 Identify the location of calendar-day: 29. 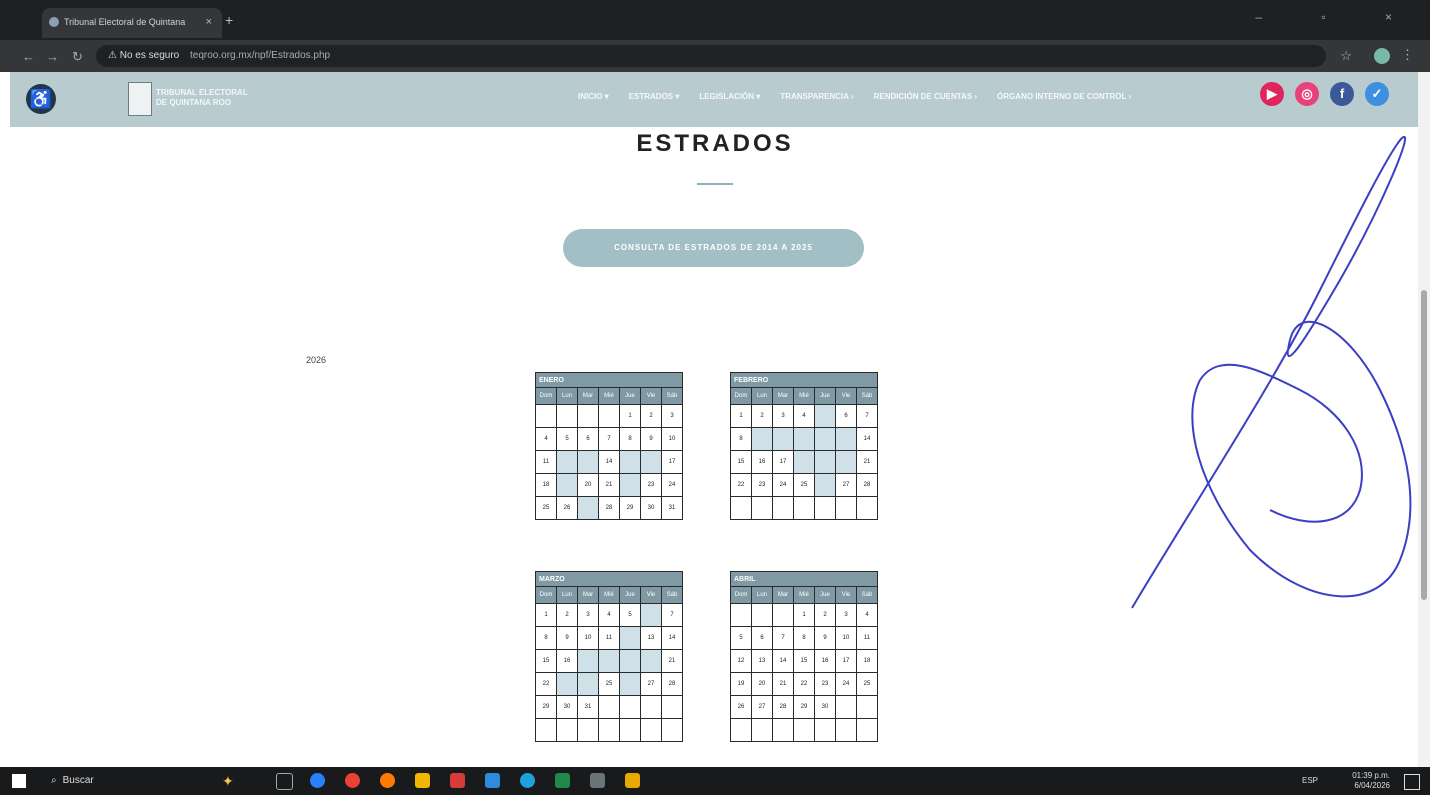
(630, 508).